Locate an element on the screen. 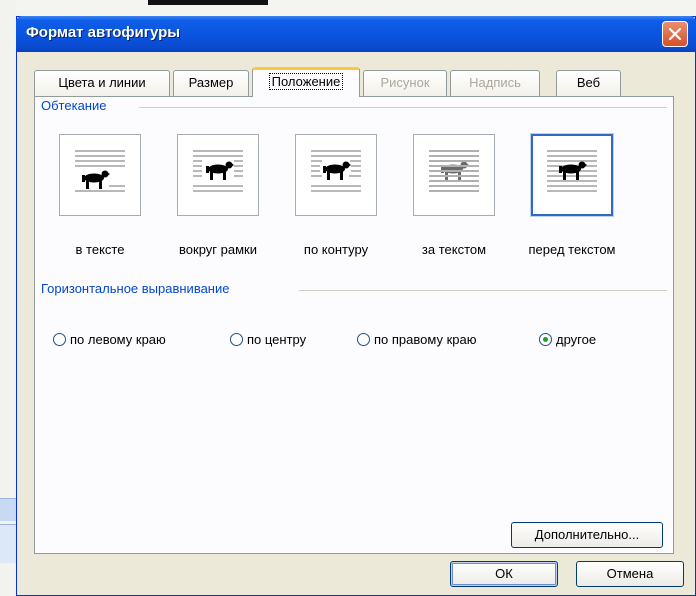  tab-position: Положение is located at coordinates (306, 82).